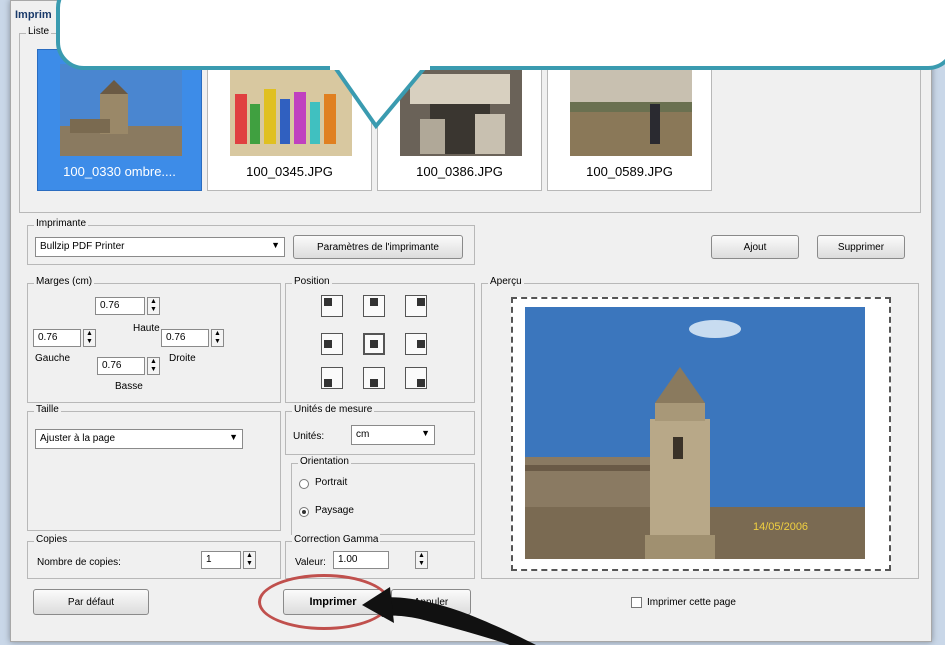 The height and width of the screenshot is (645, 945). Describe the element at coordinates (459, 171) in the screenshot. I see `thumbnail-caption: 100_0386.JPG` at that location.